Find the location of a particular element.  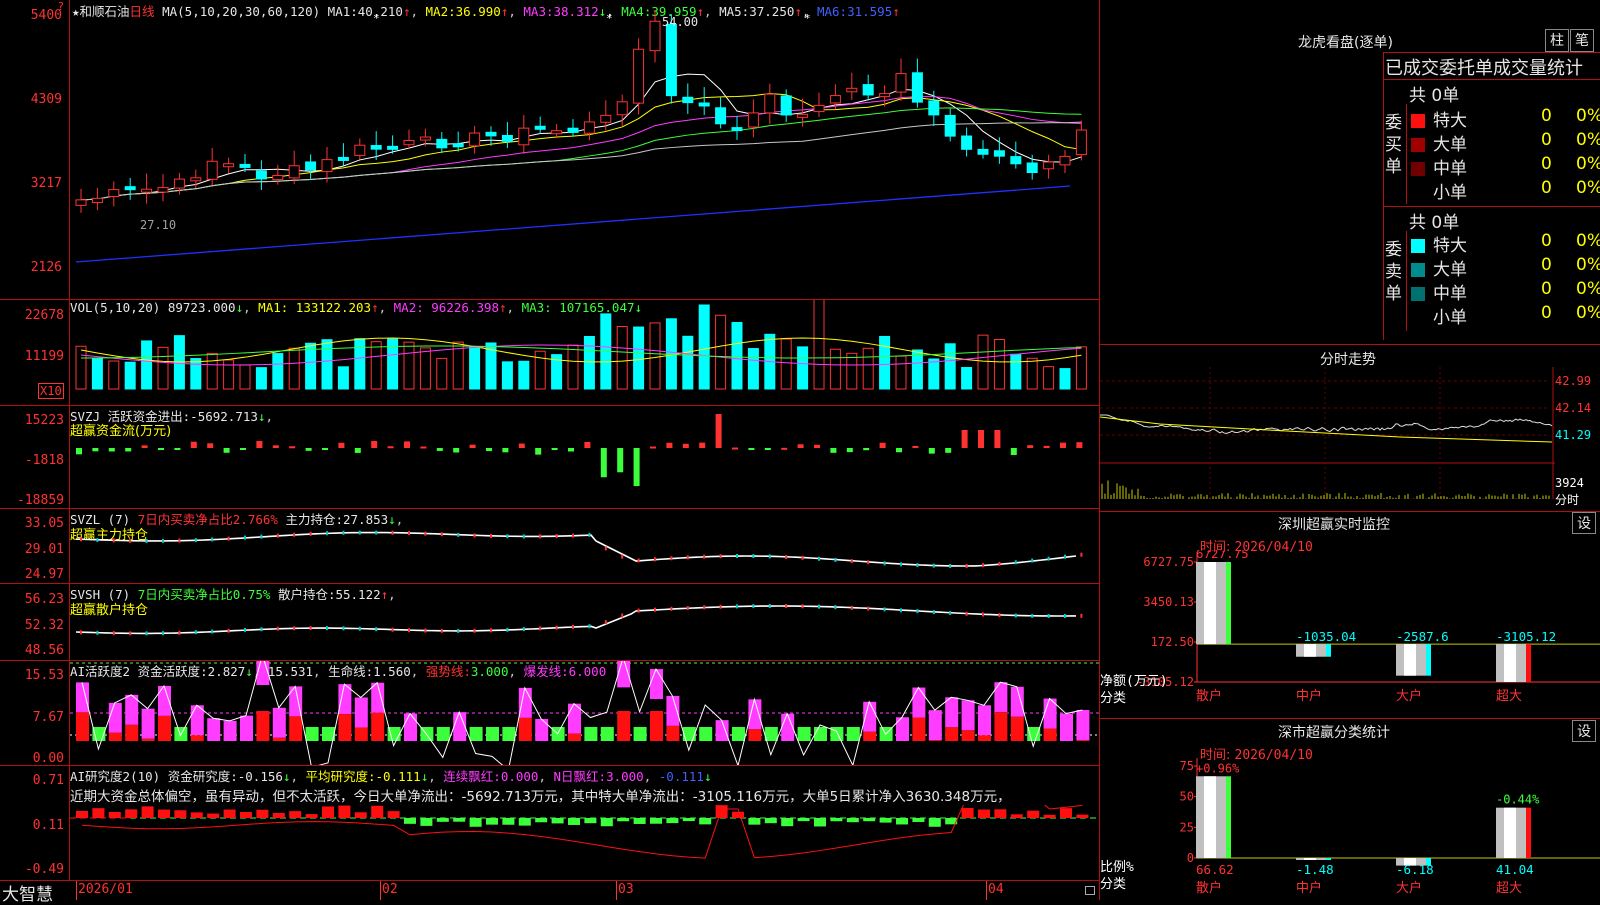

ai2-chart is located at coordinates (584, 842).